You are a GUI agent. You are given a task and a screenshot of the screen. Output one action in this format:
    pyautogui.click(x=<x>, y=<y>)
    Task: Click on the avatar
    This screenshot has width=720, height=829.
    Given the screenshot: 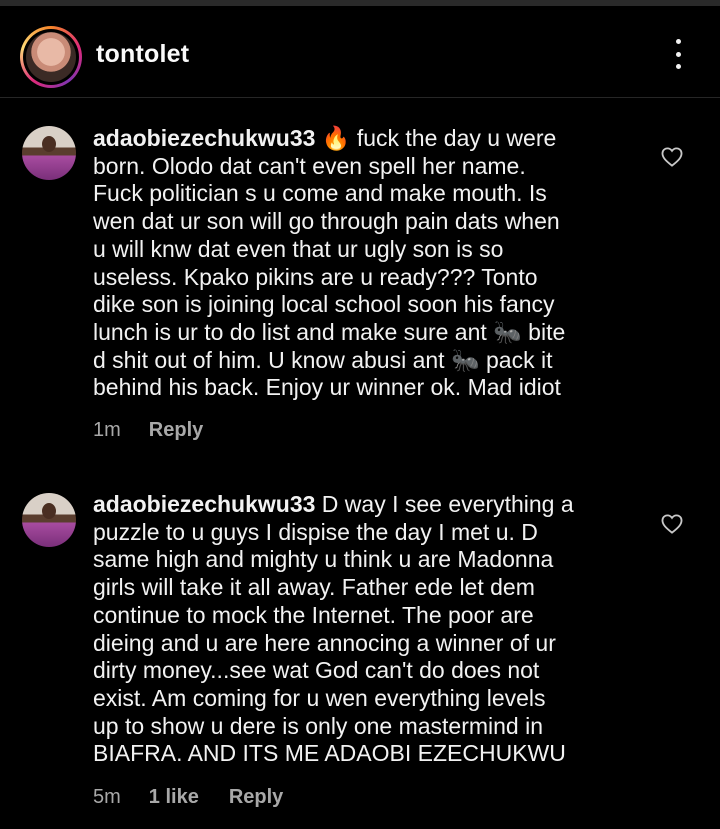 What is the action you would take?
    pyautogui.click(x=51, y=57)
    